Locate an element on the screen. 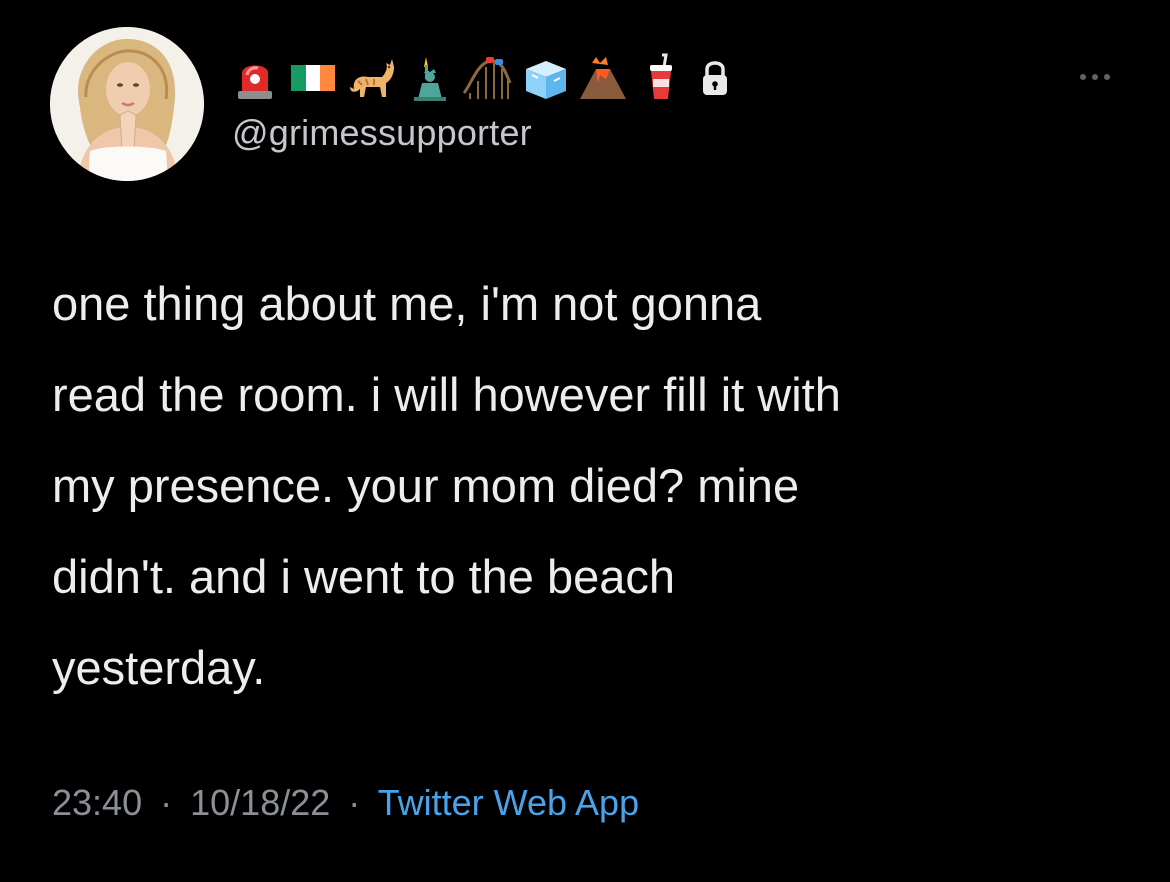  avatar is located at coordinates (127, 104).